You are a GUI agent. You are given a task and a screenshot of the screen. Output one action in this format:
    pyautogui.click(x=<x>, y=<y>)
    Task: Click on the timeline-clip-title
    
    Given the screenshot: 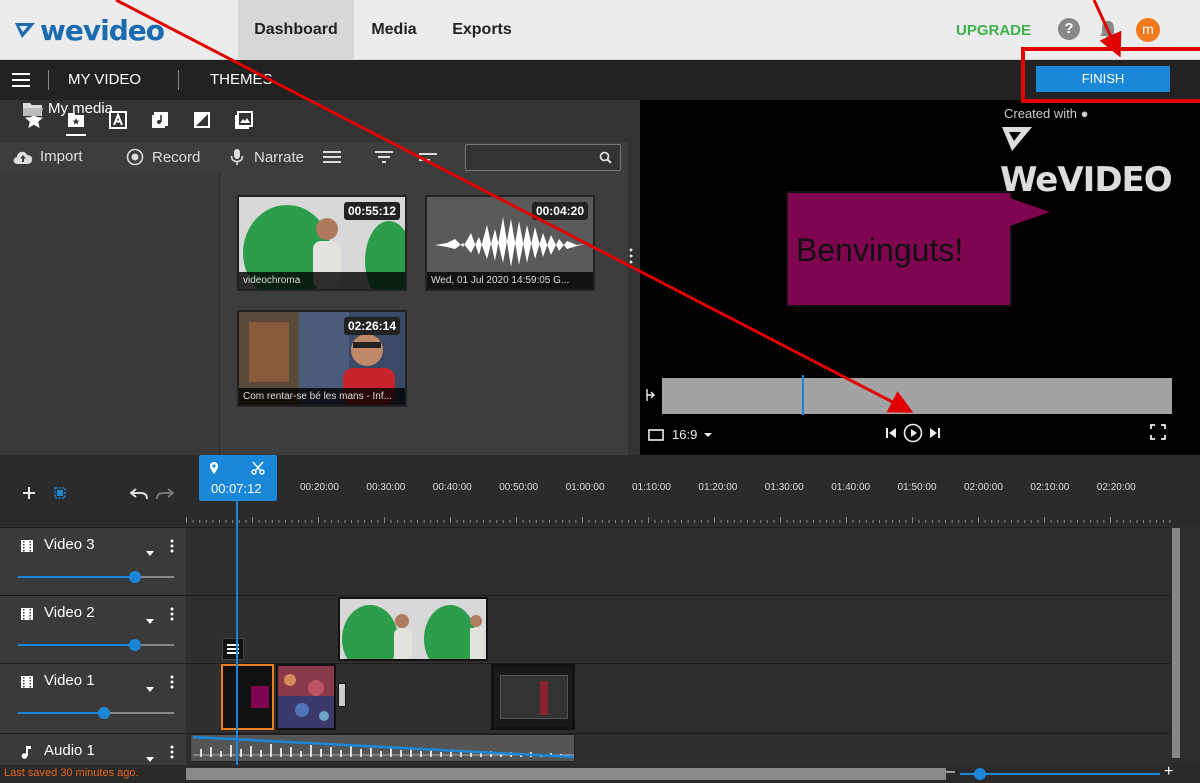 What is the action you would take?
    pyautogui.click(x=247, y=697)
    